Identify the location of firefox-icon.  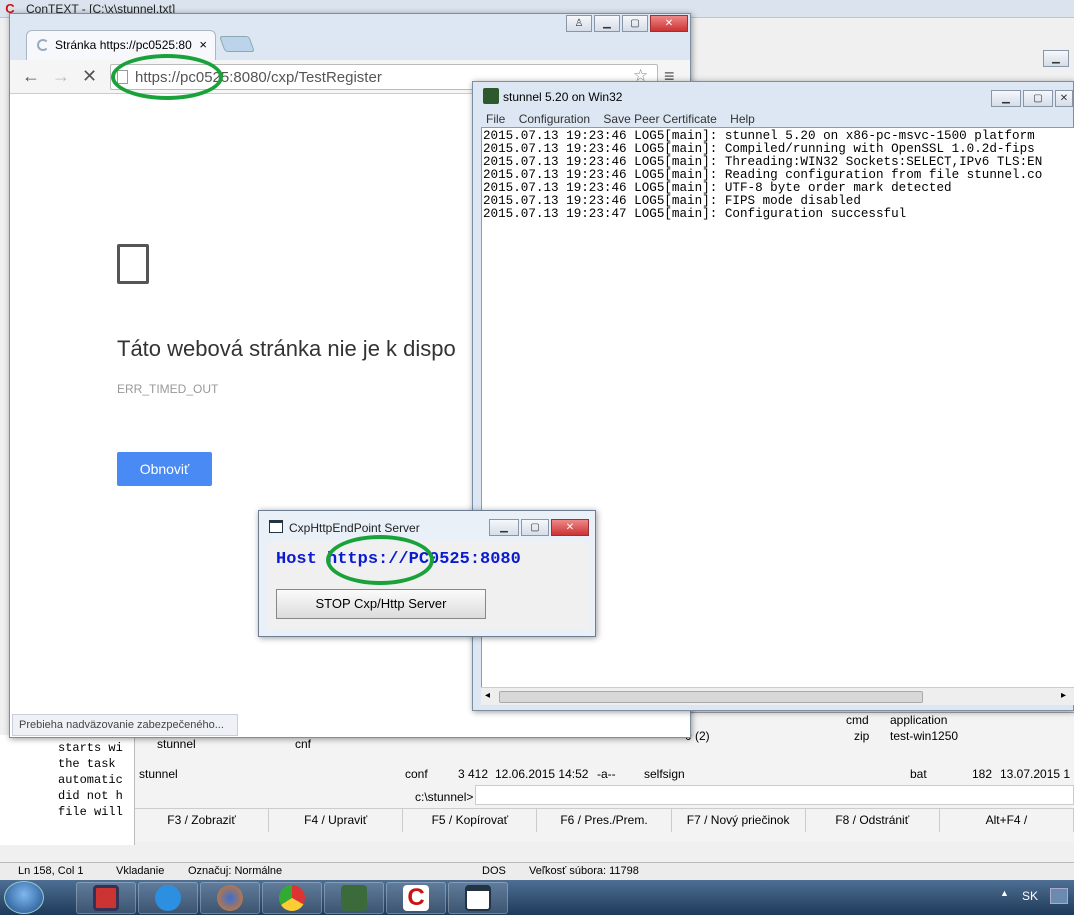
(230, 898).